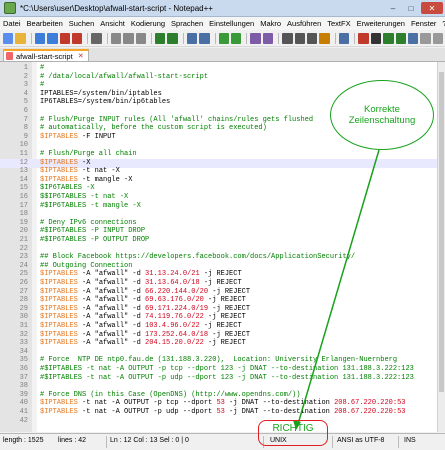 The height and width of the screenshot is (450, 445). What do you see at coordinates (363, 38) in the screenshot?
I see `record-macro-icon` at bounding box center [363, 38].